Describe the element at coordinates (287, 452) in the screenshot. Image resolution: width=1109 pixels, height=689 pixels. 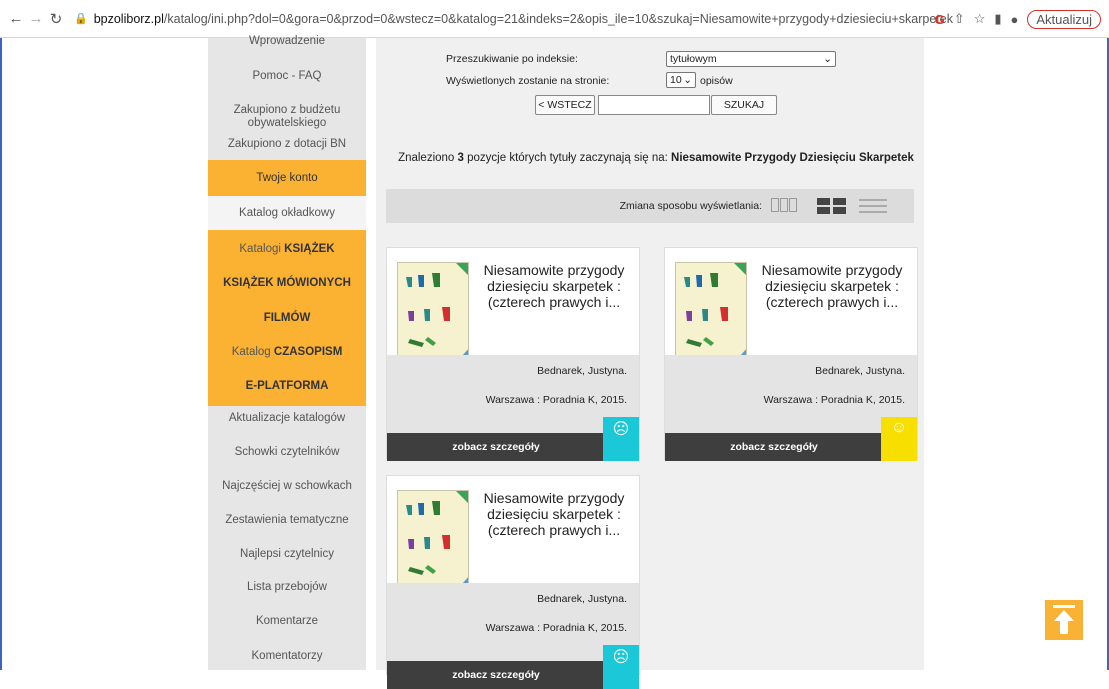
I see `sidebar-item-schowki: Schowki czytelników` at that location.